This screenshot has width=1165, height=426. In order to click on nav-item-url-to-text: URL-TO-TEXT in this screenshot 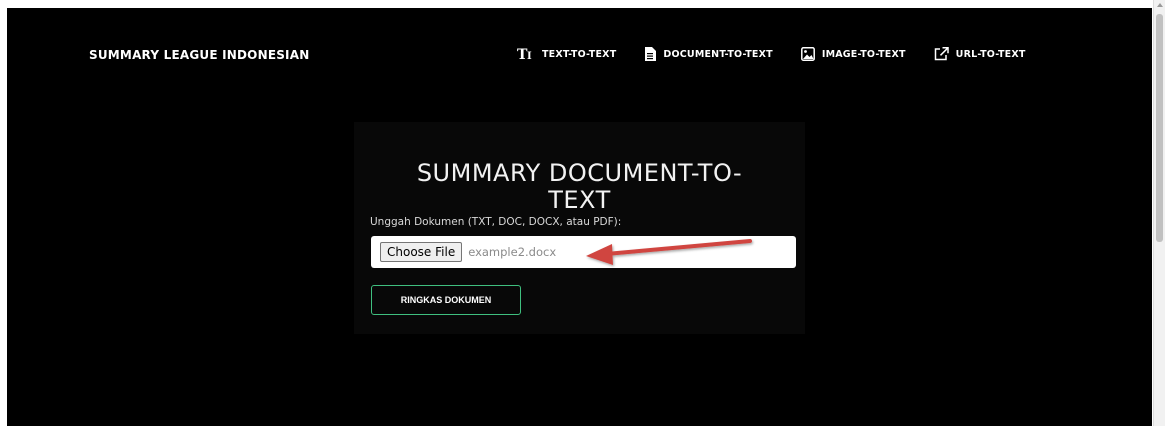, I will do `click(980, 54)`.